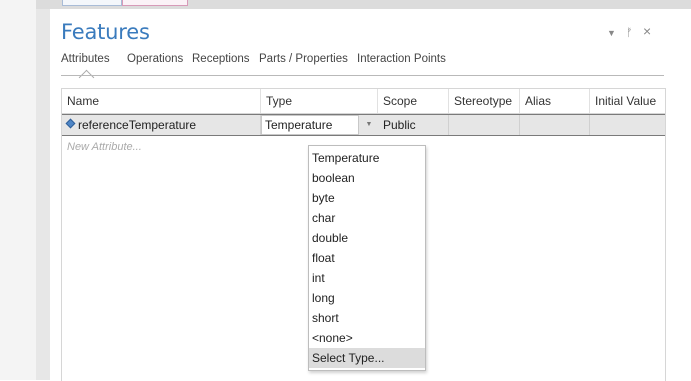 The width and height of the screenshot is (691, 381). I want to click on panel-title: Features, so click(105, 32).